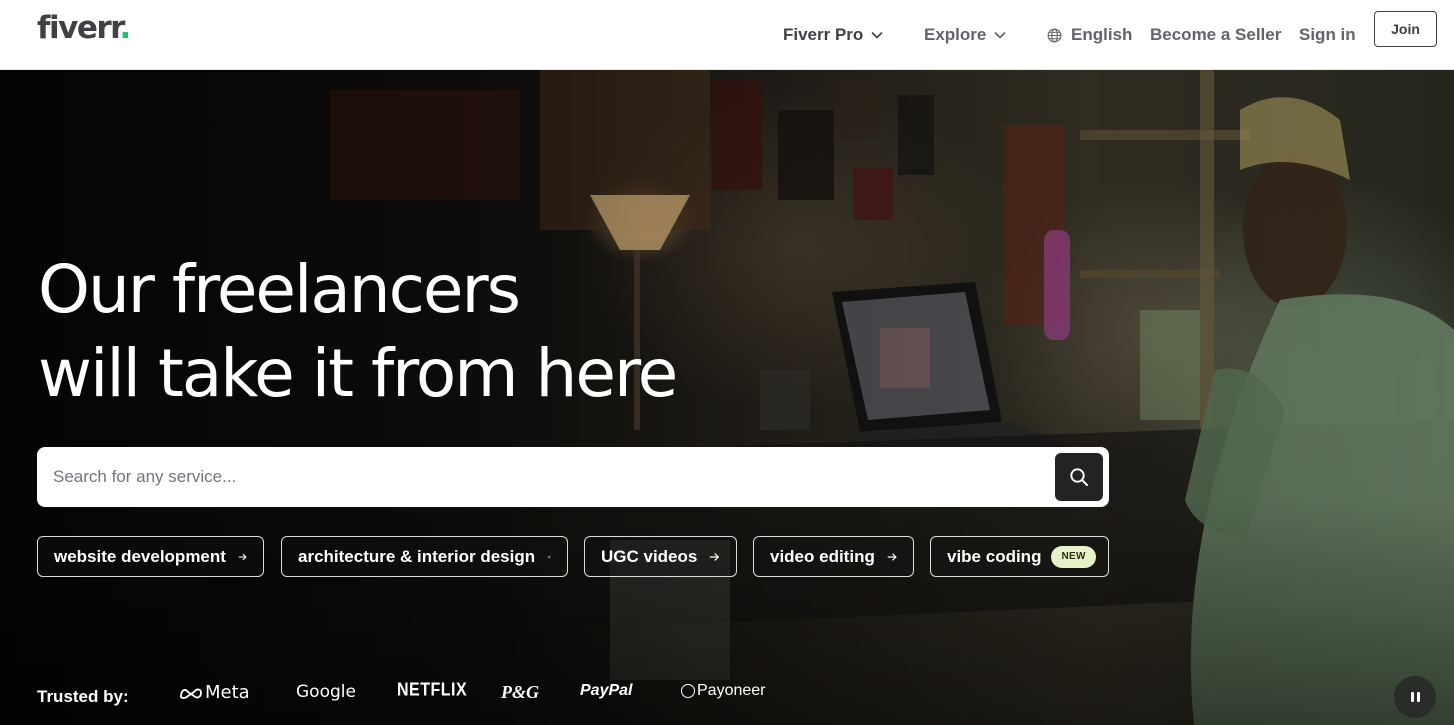  What do you see at coordinates (822, 556) in the screenshot?
I see `chip-label: video editing` at bounding box center [822, 556].